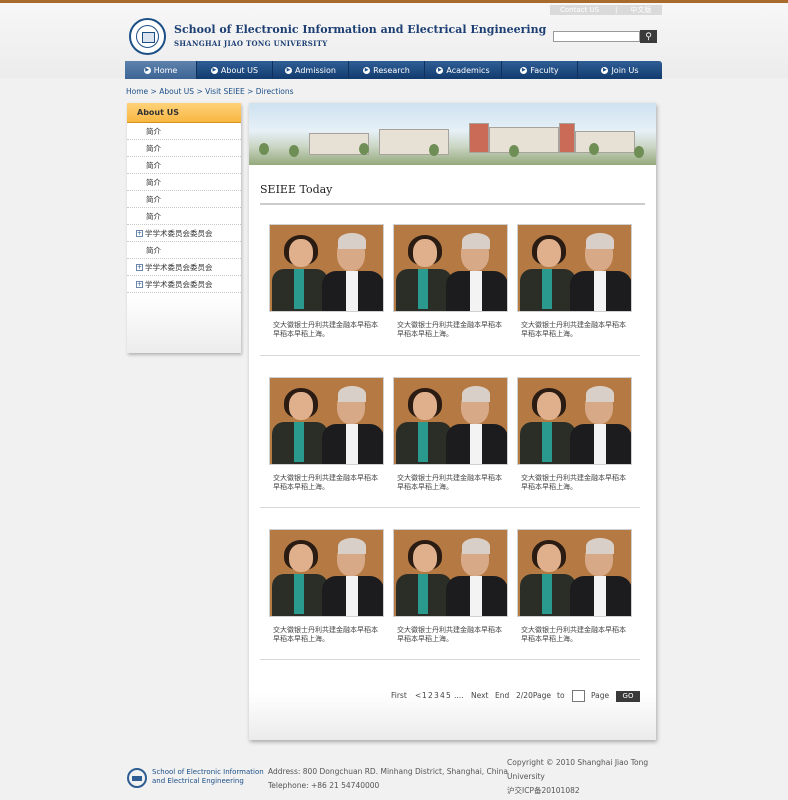  Describe the element at coordinates (198, 781) in the screenshot. I see `footer-name-line: and Electrical Engineering` at that location.